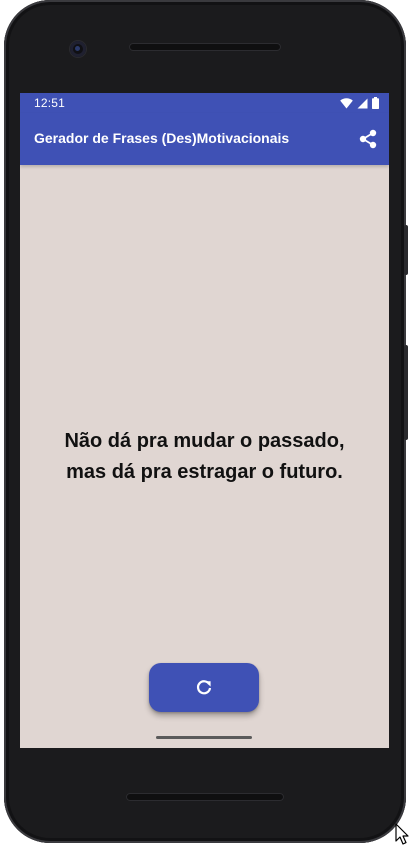  I want to click on gesture-navigation-bar, so click(204, 737).